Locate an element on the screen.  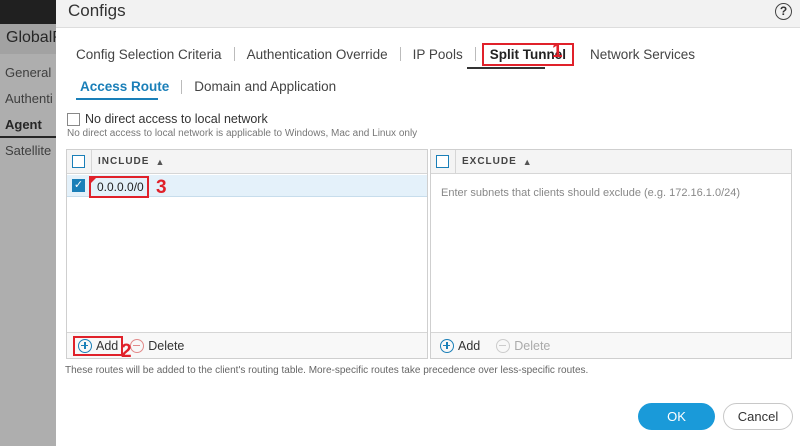
exclude-delete-button: Delete is located at coordinates (523, 346).